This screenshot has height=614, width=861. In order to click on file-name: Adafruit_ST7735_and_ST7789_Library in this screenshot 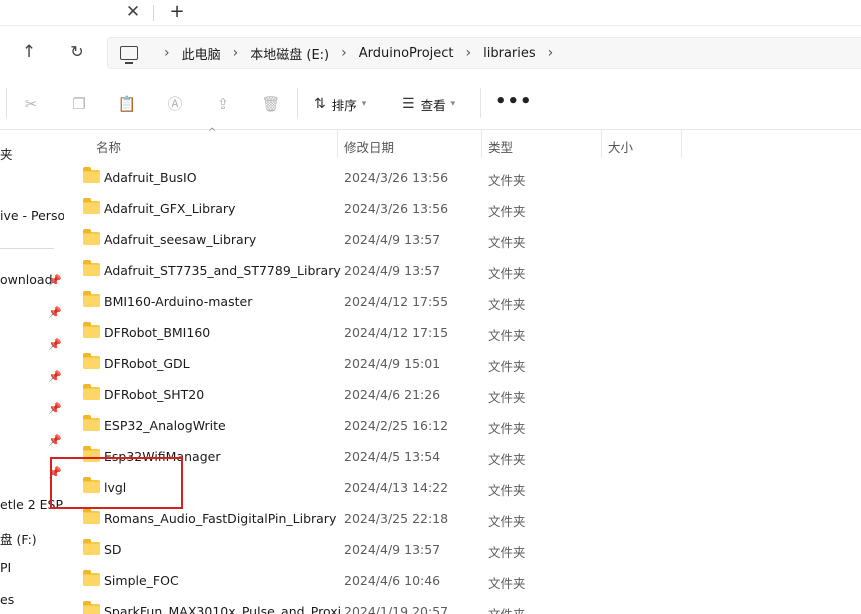, I will do `click(222, 270)`.